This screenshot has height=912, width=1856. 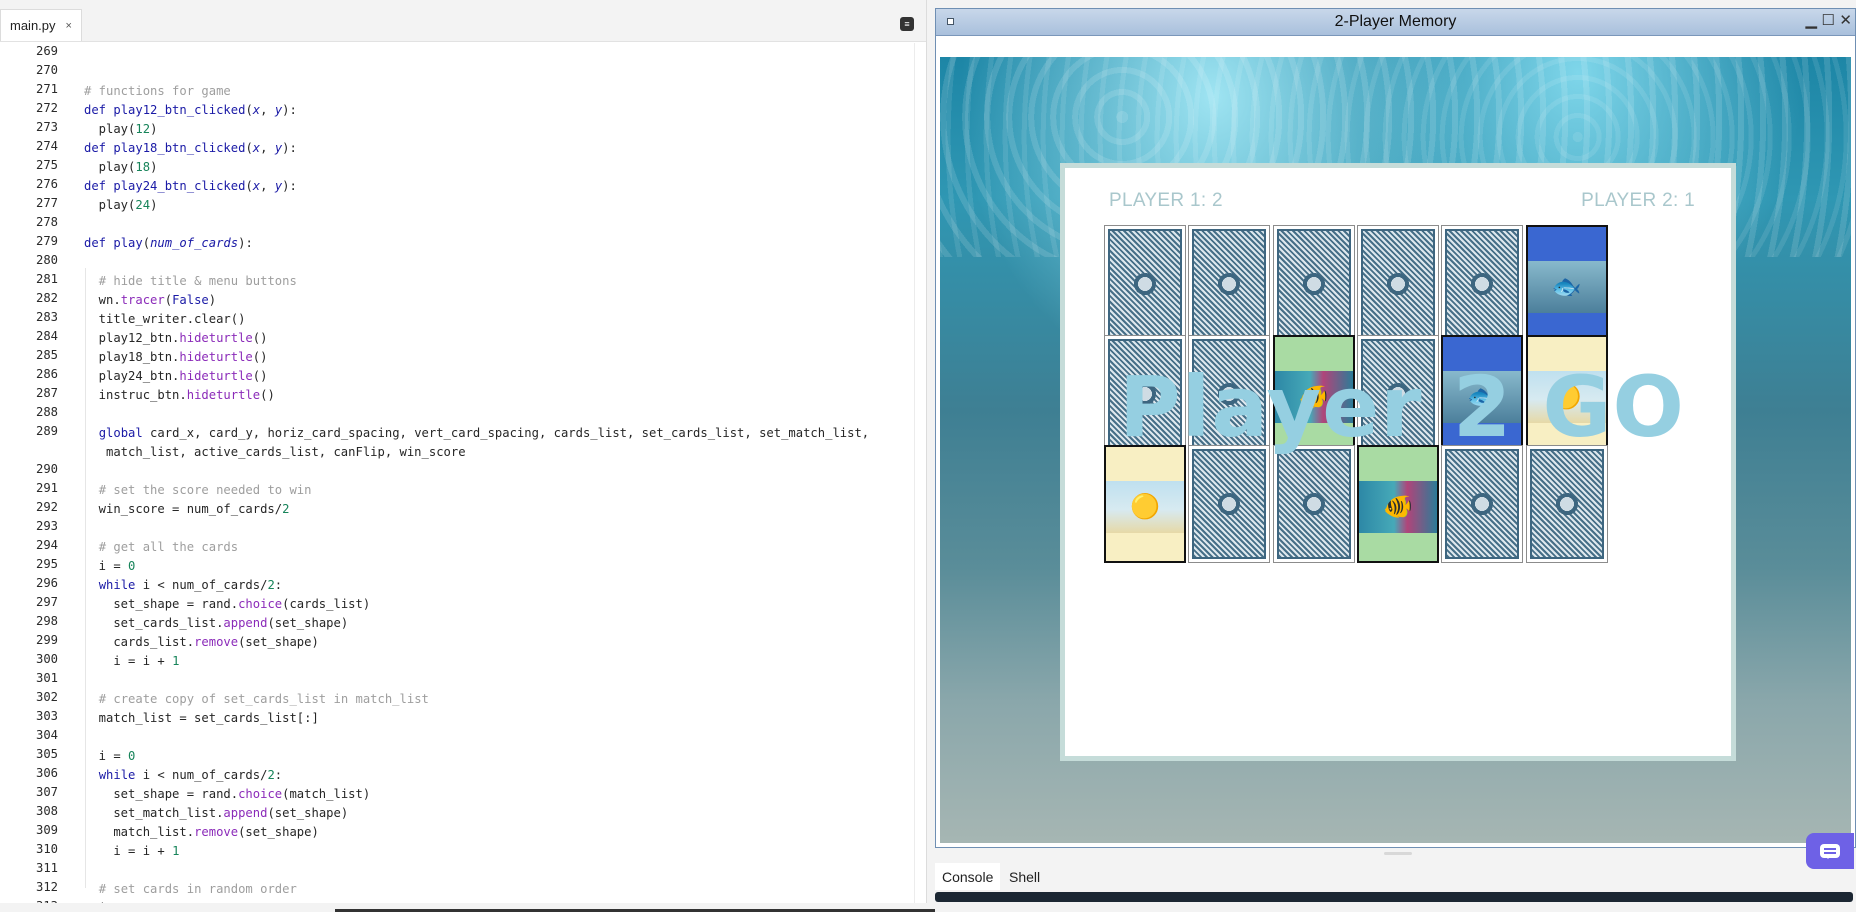 What do you see at coordinates (492, 546) in the screenshot?
I see `code-text: # get all the cards` at bounding box center [492, 546].